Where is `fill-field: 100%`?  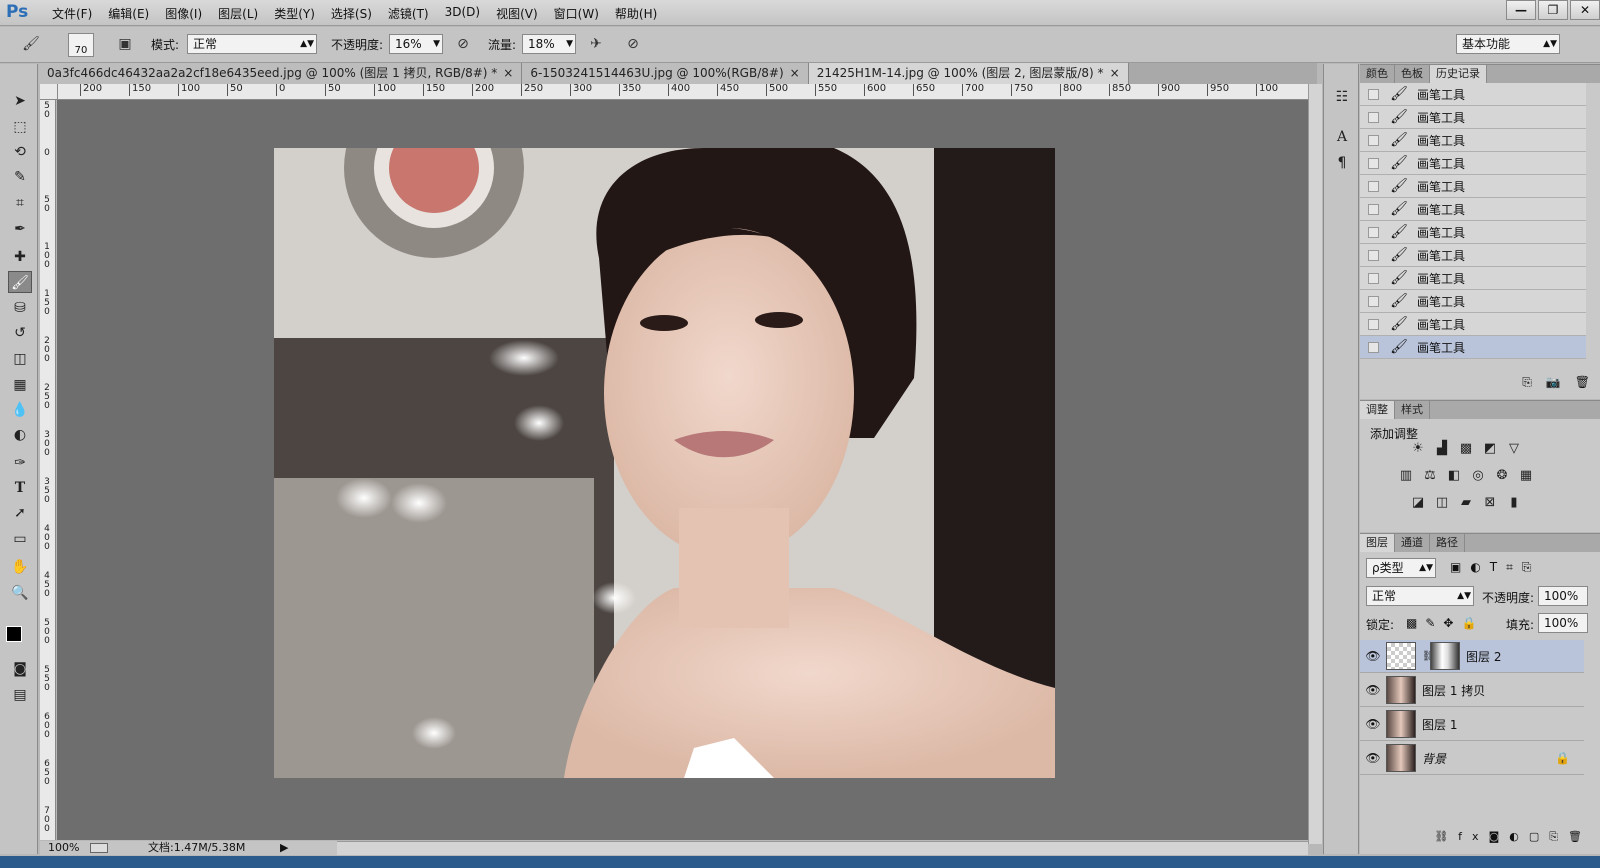 fill-field: 100% is located at coordinates (1563, 623).